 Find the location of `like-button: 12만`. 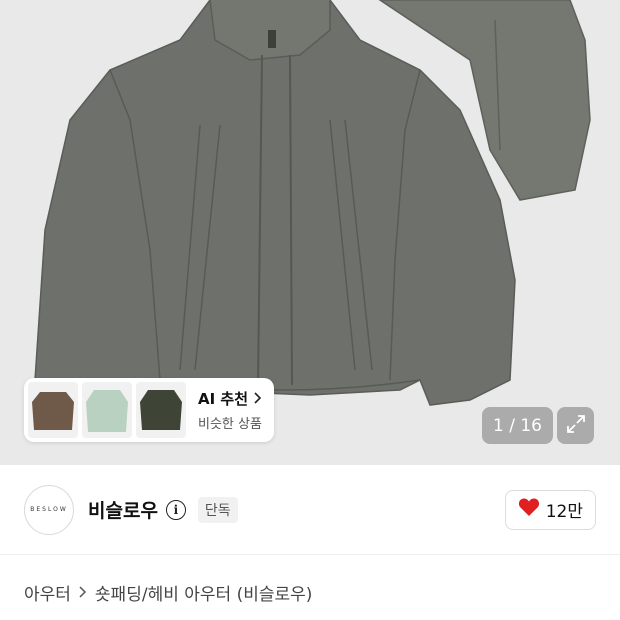

like-button: 12만 is located at coordinates (550, 509).